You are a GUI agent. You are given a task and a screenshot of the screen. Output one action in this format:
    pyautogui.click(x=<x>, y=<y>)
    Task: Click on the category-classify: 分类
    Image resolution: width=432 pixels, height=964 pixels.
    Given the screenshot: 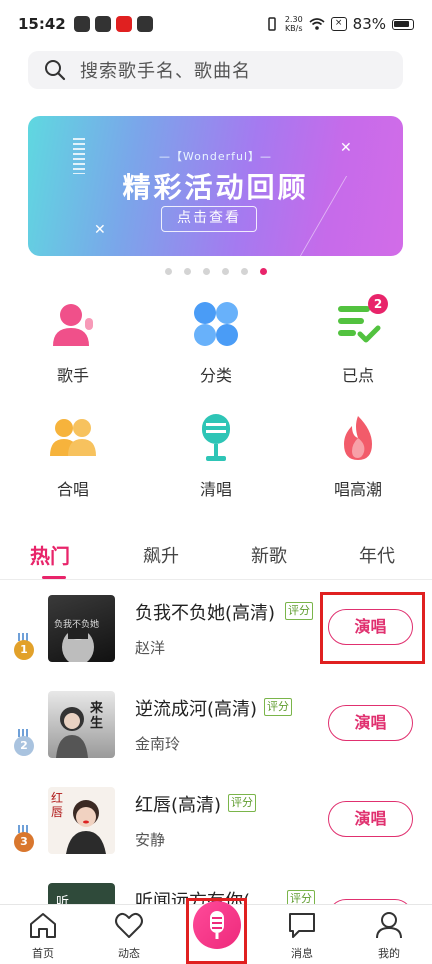 What is the action you would take?
    pyautogui.click(x=216, y=343)
    